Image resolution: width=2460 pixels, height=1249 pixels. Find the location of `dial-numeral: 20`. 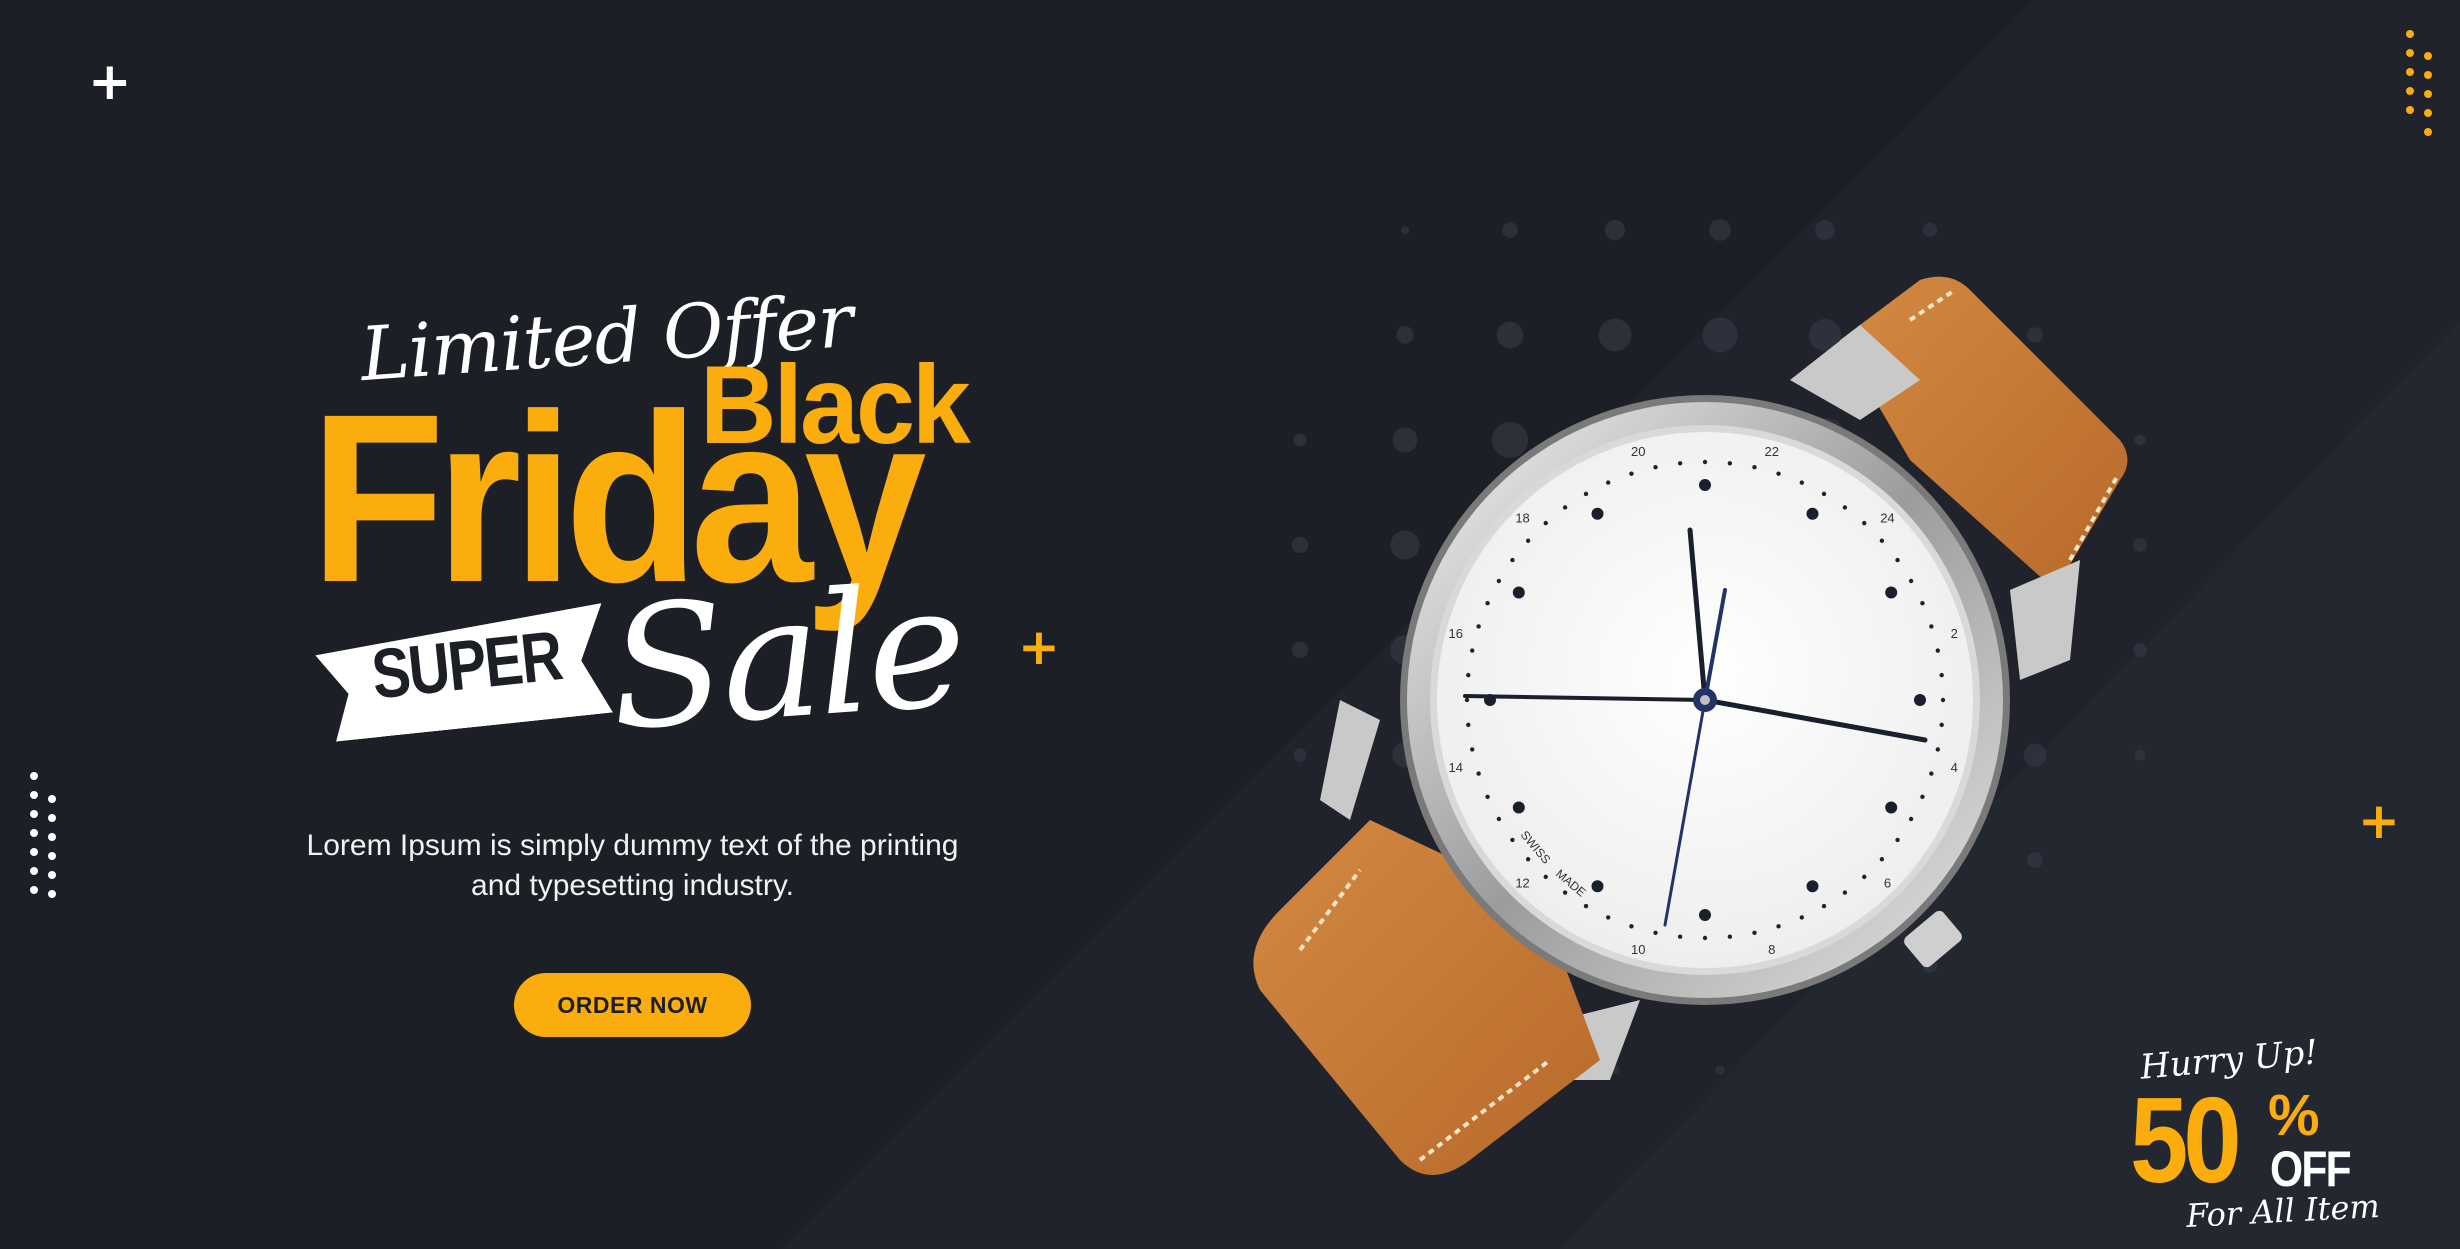

dial-numeral: 20 is located at coordinates (1638, 451).